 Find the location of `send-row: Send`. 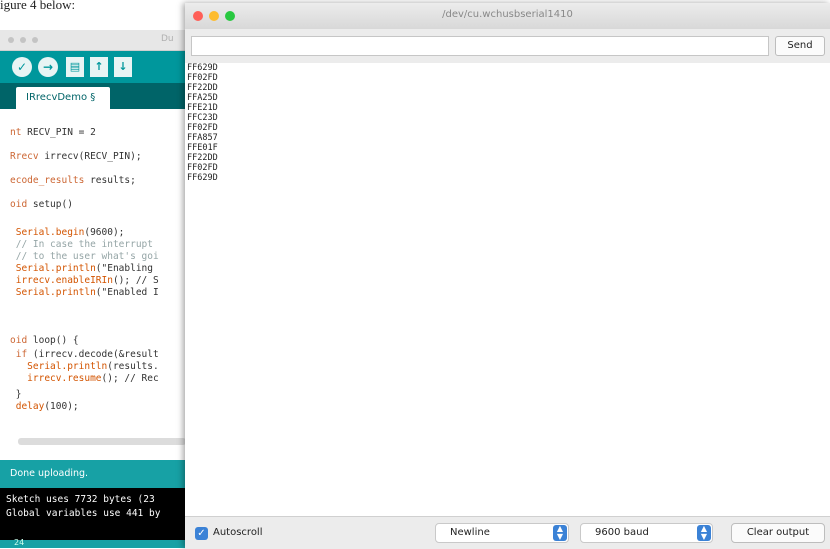

send-row: Send is located at coordinates (507, 46).